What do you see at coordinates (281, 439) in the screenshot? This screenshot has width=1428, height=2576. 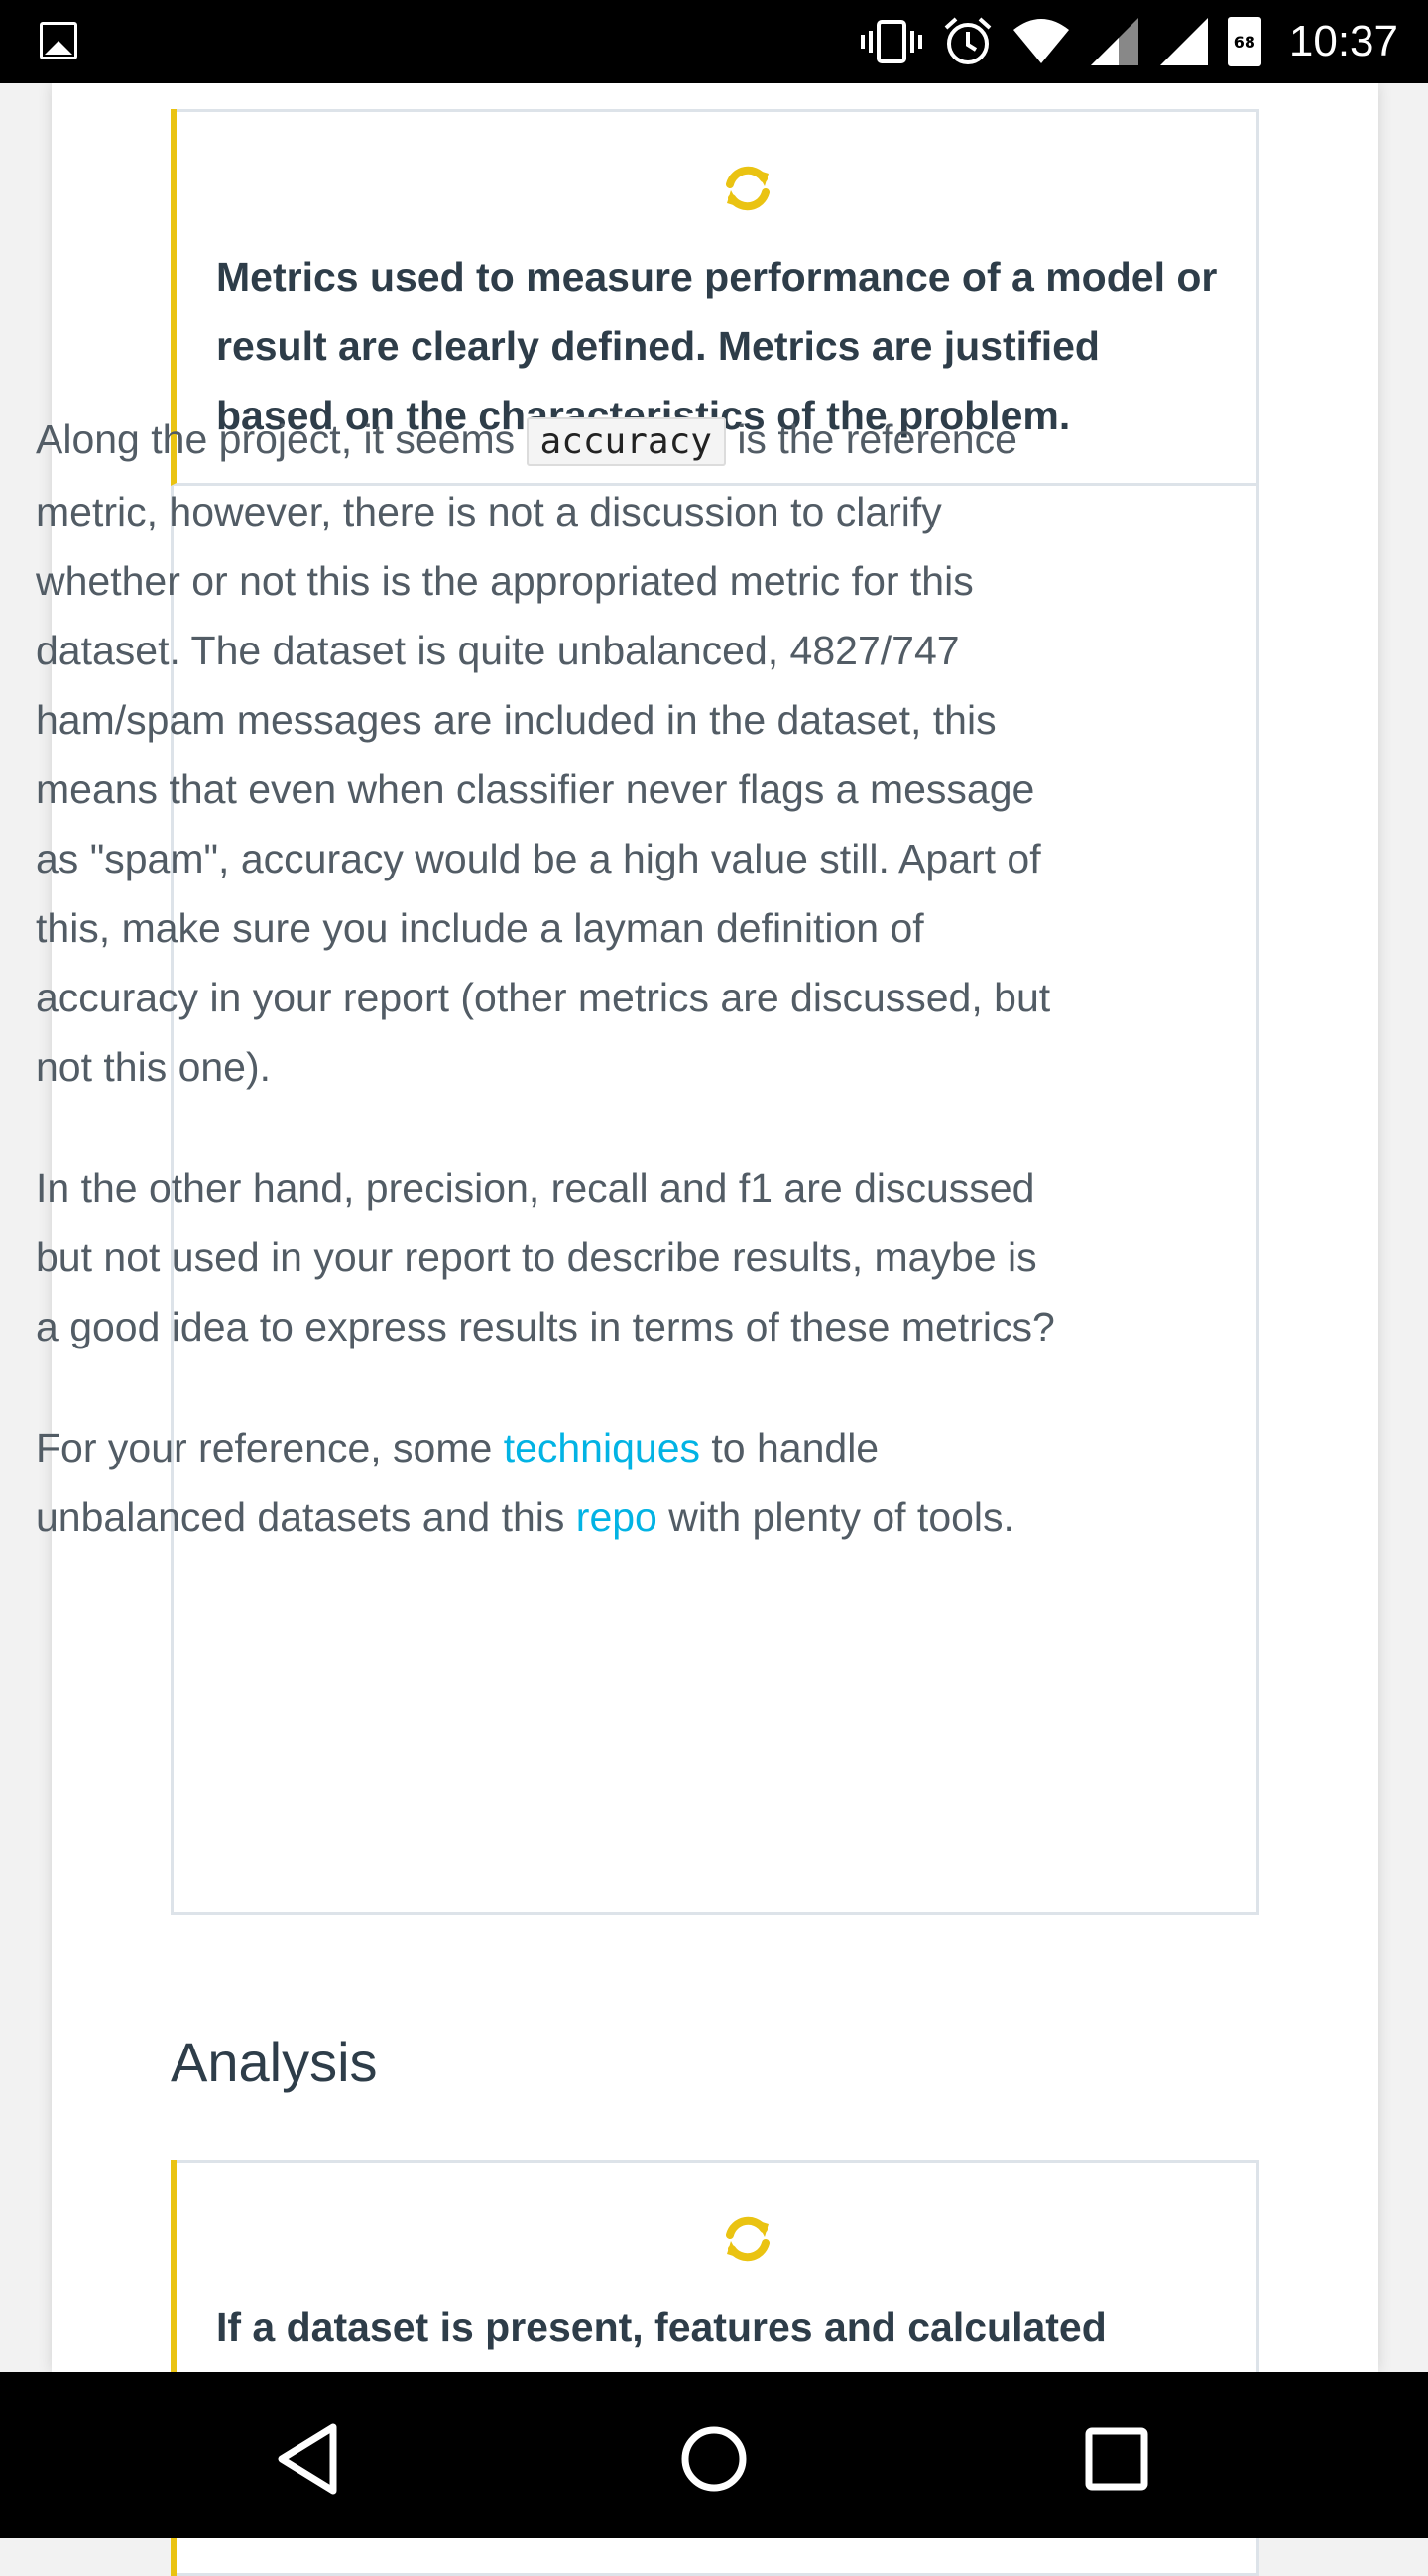 I see `comment-text: Along the project, it seems` at bounding box center [281, 439].